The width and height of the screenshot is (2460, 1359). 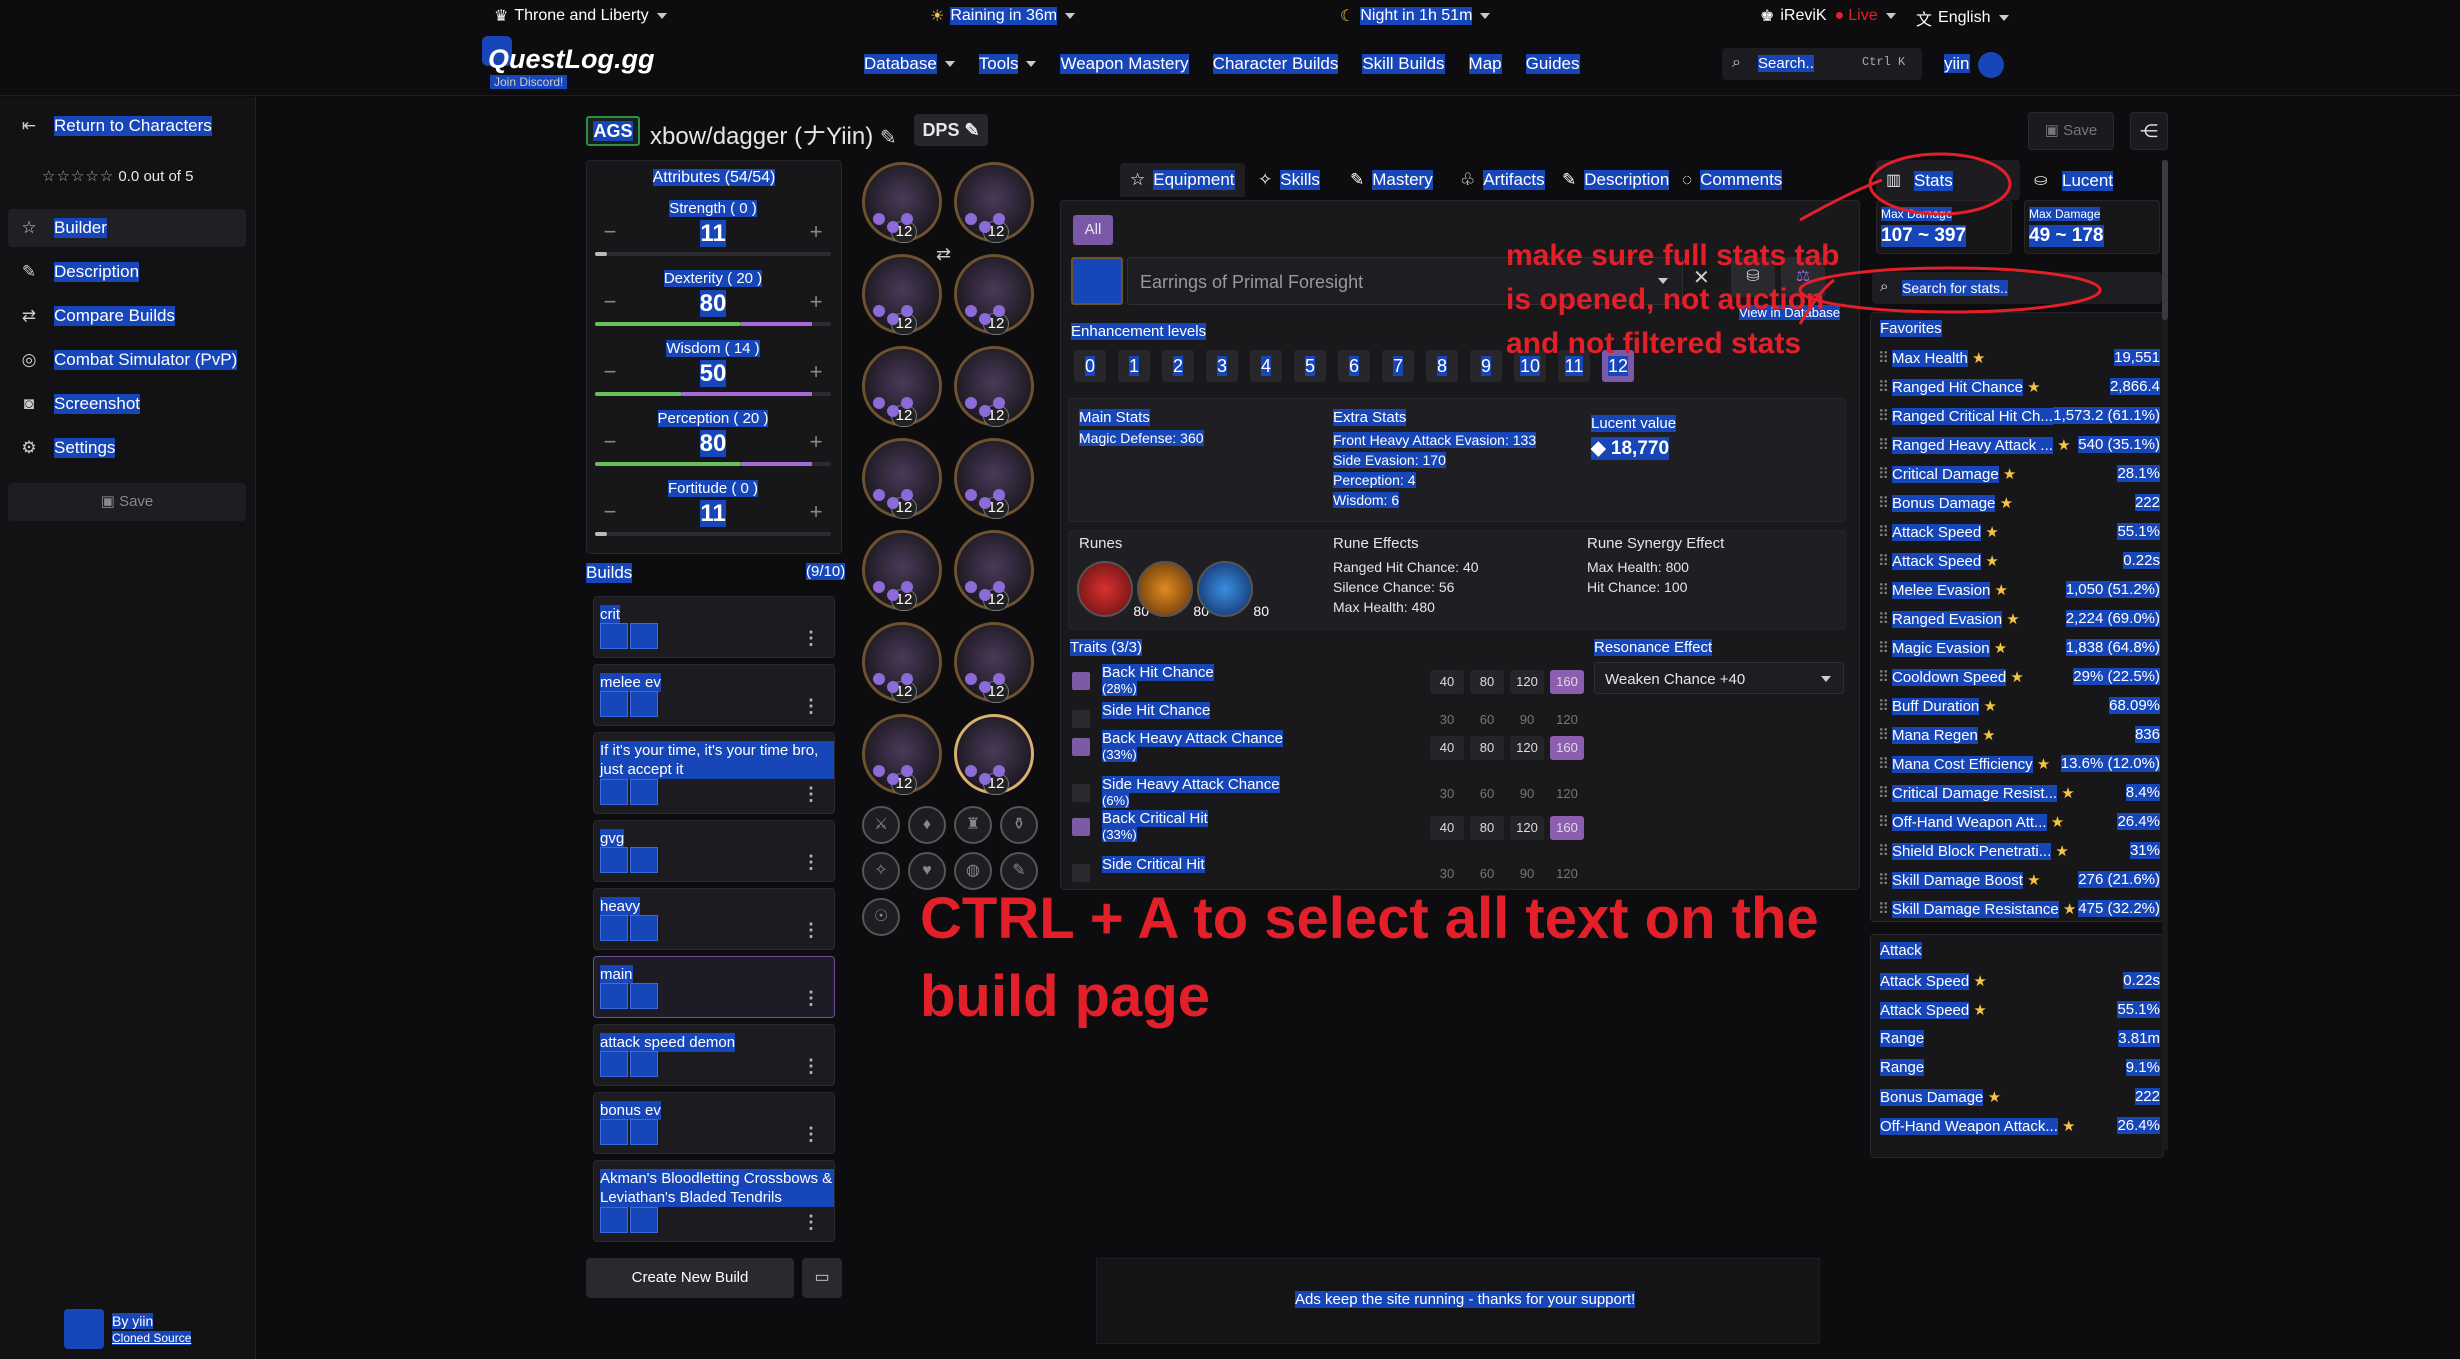 What do you see at coordinates (127, 272) in the screenshot?
I see `sidebar-item-description: ✎ Description` at bounding box center [127, 272].